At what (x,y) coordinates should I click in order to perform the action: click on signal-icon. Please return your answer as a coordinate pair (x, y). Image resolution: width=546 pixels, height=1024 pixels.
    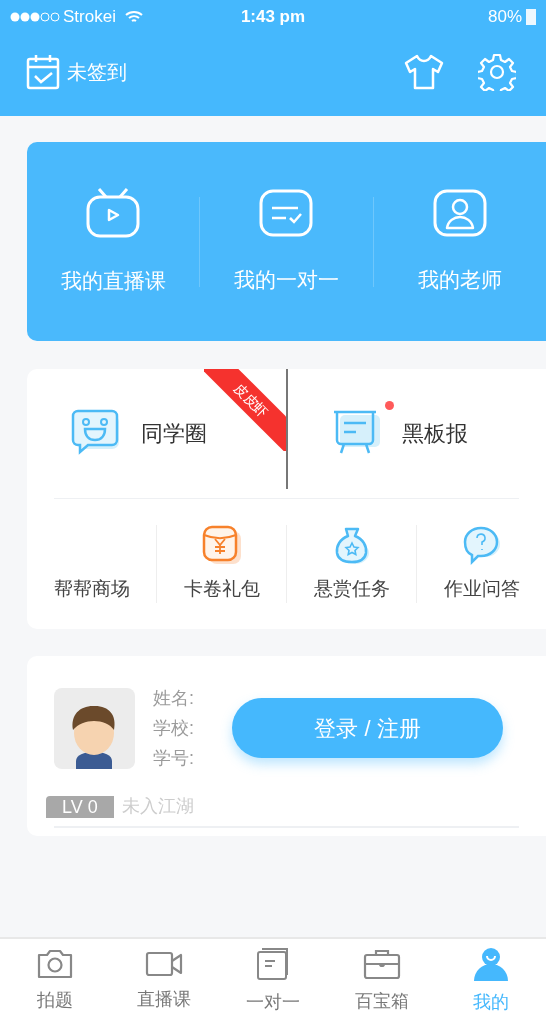
    Looking at the image, I should click on (35, 17).